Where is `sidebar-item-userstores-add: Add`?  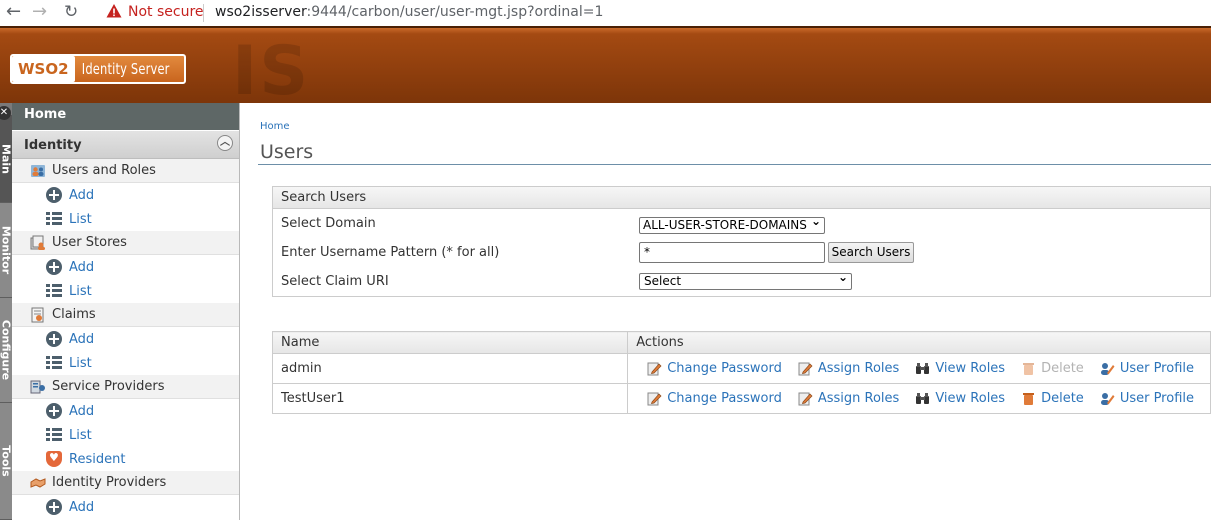 sidebar-item-userstores-add: Add is located at coordinates (125, 267).